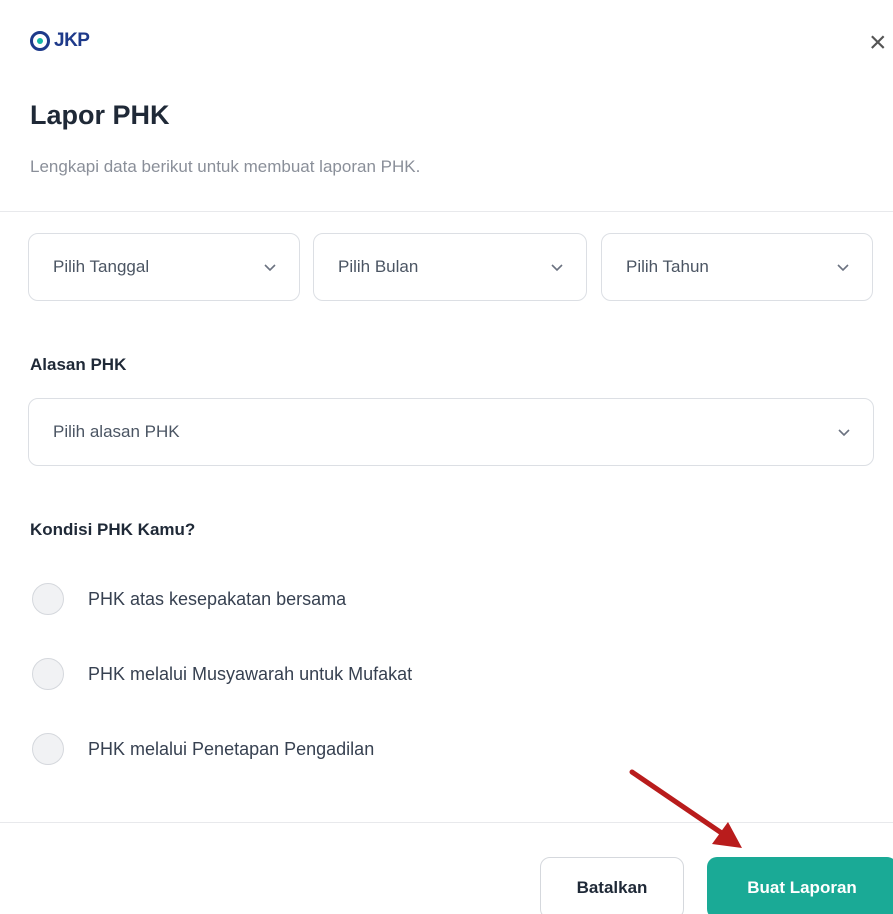 The width and height of the screenshot is (893, 914). What do you see at coordinates (100, 115) in the screenshot?
I see `dialog-title: Lapor PHK` at bounding box center [100, 115].